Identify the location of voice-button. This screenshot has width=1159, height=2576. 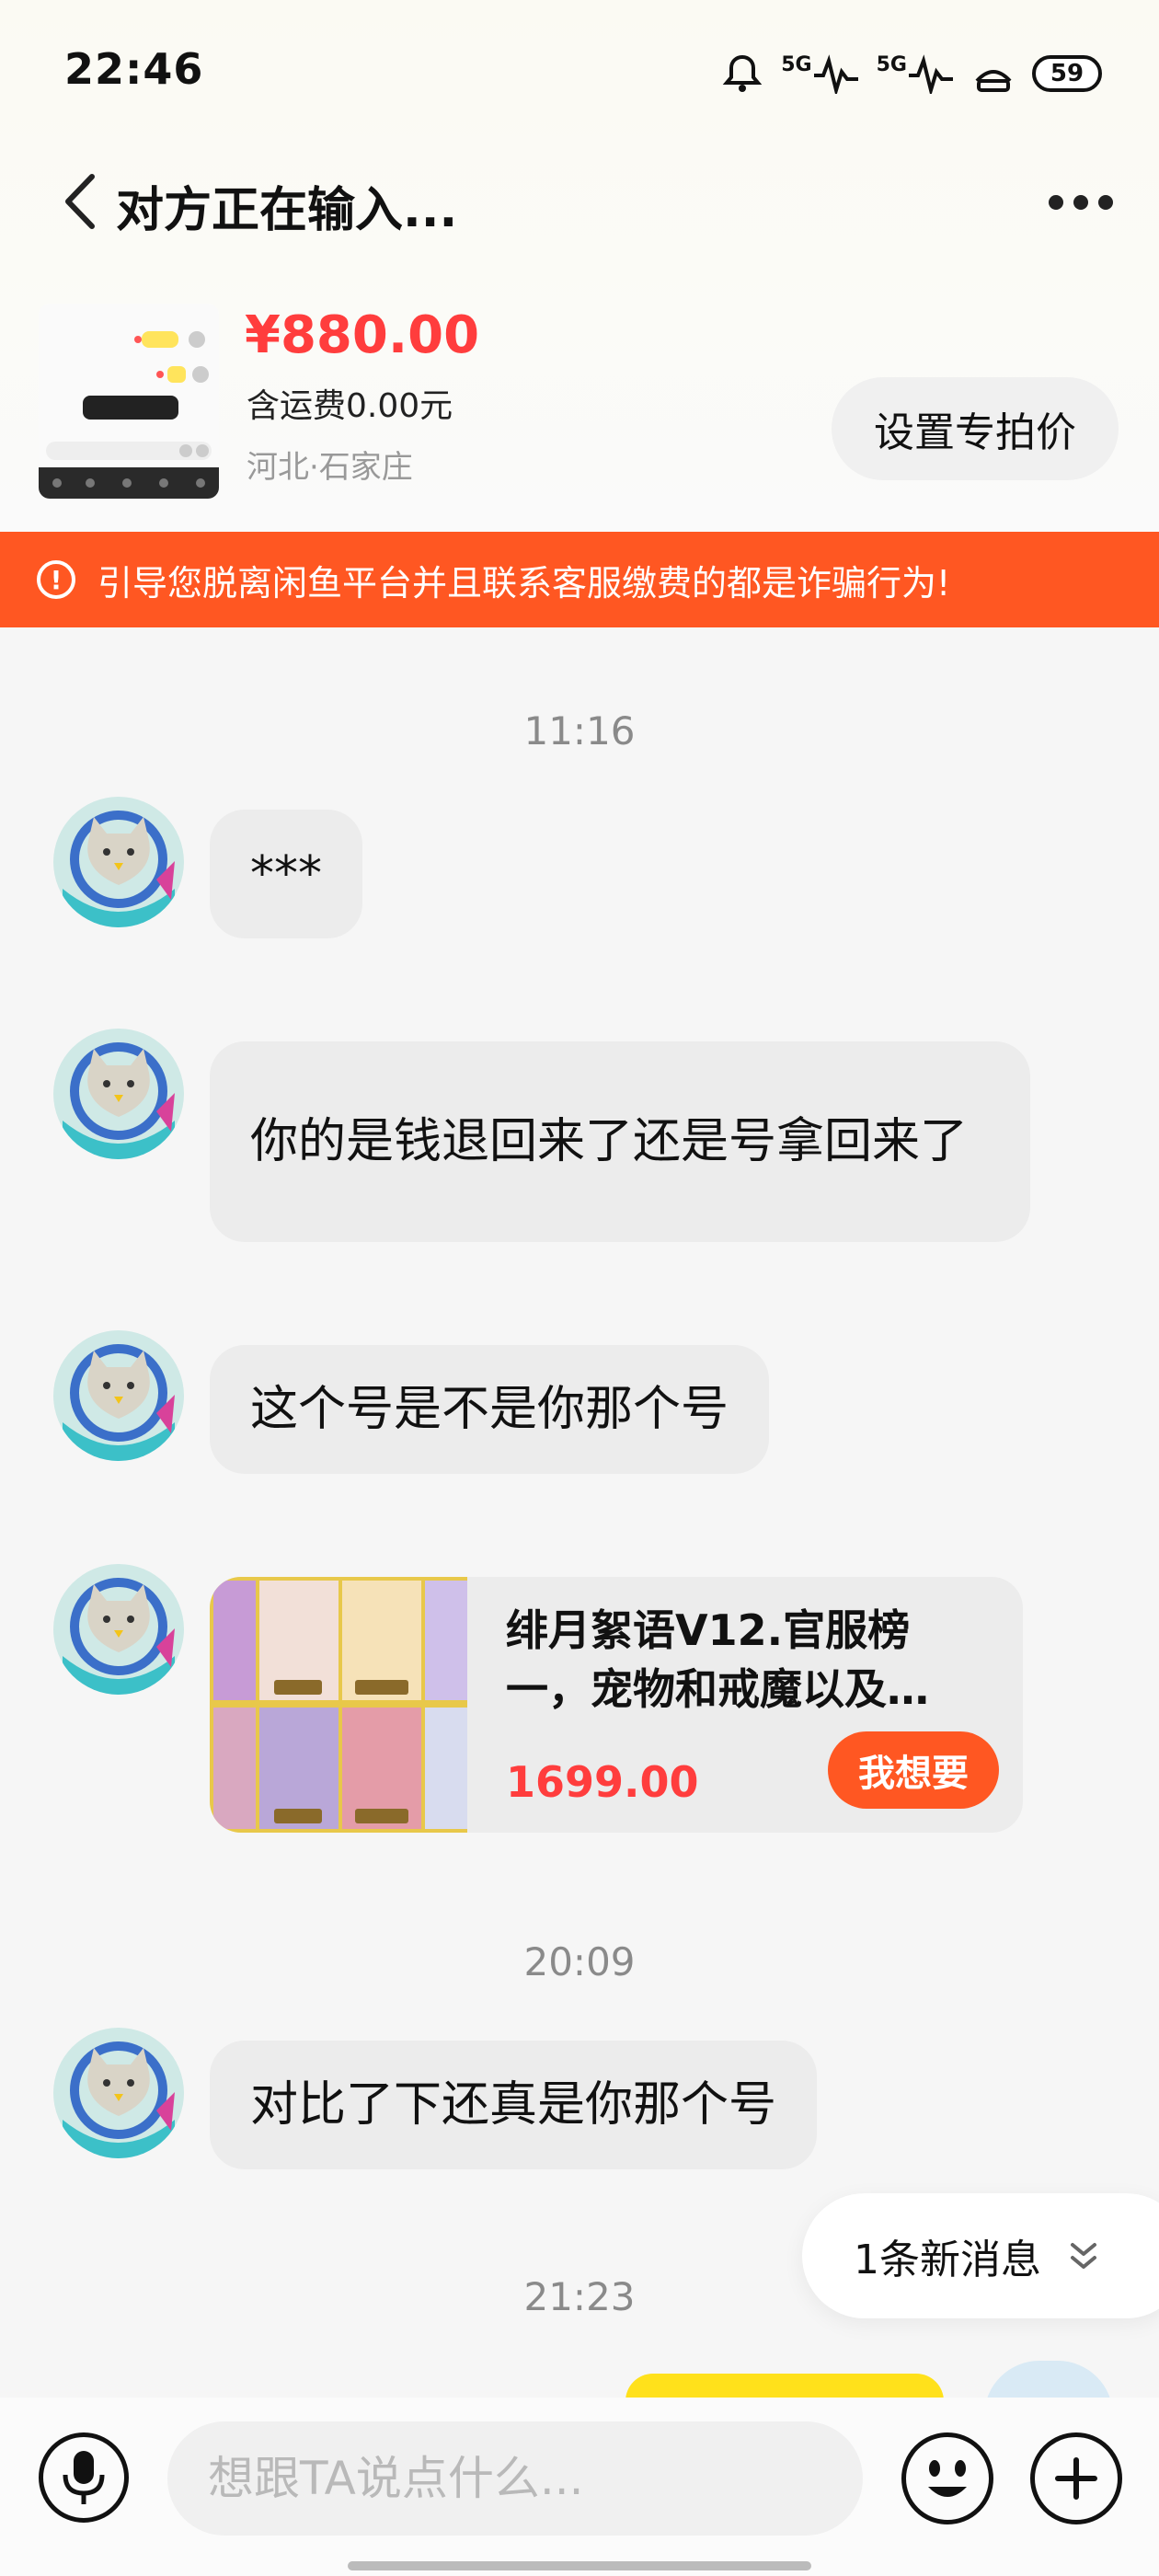
(84, 2477).